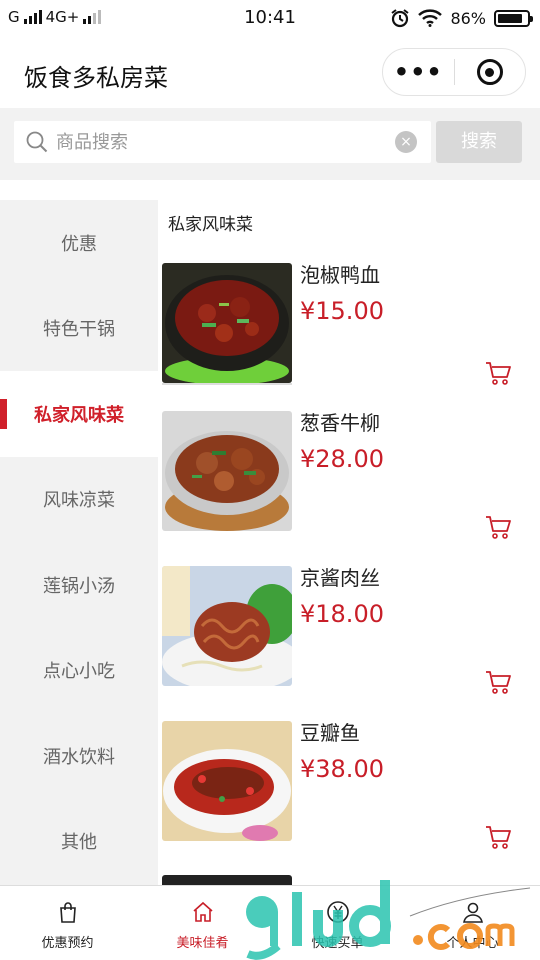 Image resolution: width=540 pixels, height=960 pixels. What do you see at coordinates (468, 18) in the screenshot?
I see `battery-percent: 86%` at bounding box center [468, 18].